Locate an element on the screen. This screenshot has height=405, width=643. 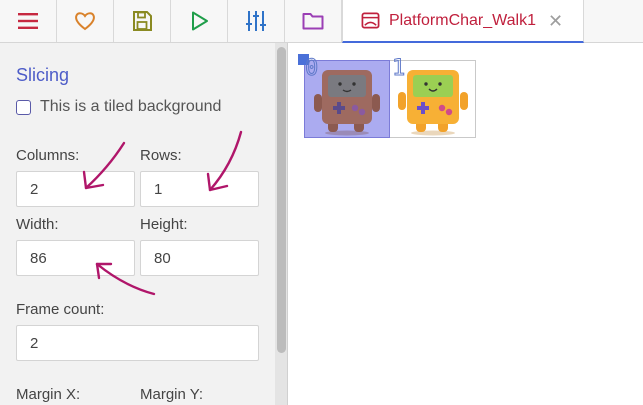
folder-button is located at coordinates (313, 21).